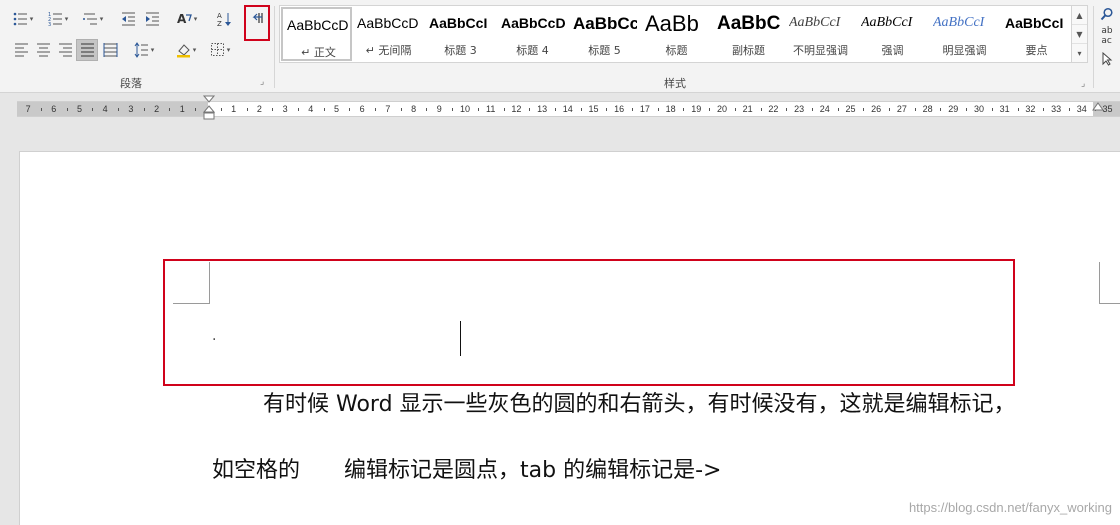  What do you see at coordinates (820, 50) in the screenshot?
I see `style-name: 不明显强调` at bounding box center [820, 50].